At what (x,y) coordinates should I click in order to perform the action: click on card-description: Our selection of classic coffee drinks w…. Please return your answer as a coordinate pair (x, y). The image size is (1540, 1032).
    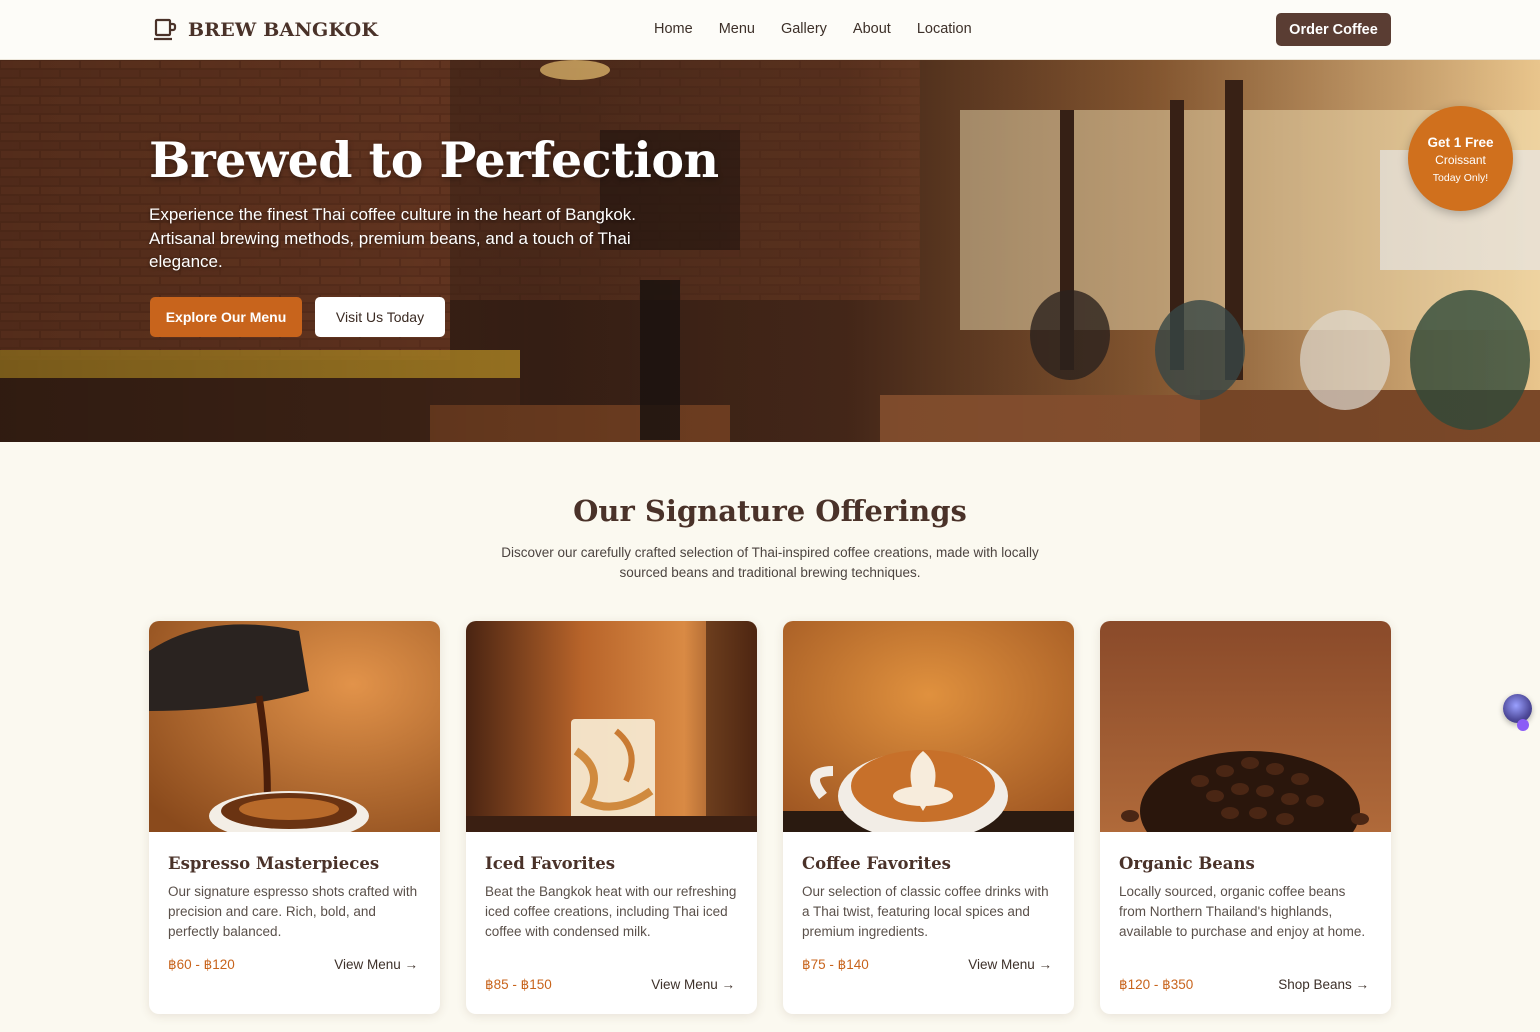
    Looking at the image, I should click on (925, 911).